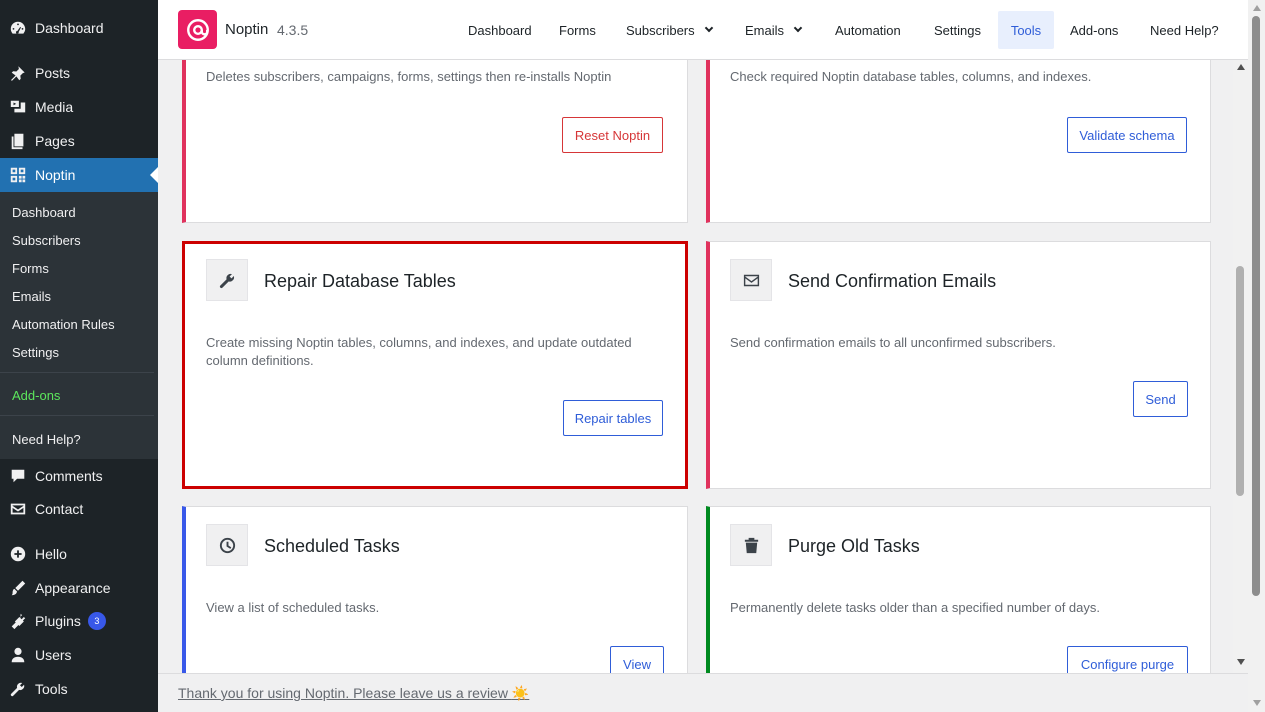 This screenshot has height=712, width=1265. I want to click on media-icon, so click(17, 107).